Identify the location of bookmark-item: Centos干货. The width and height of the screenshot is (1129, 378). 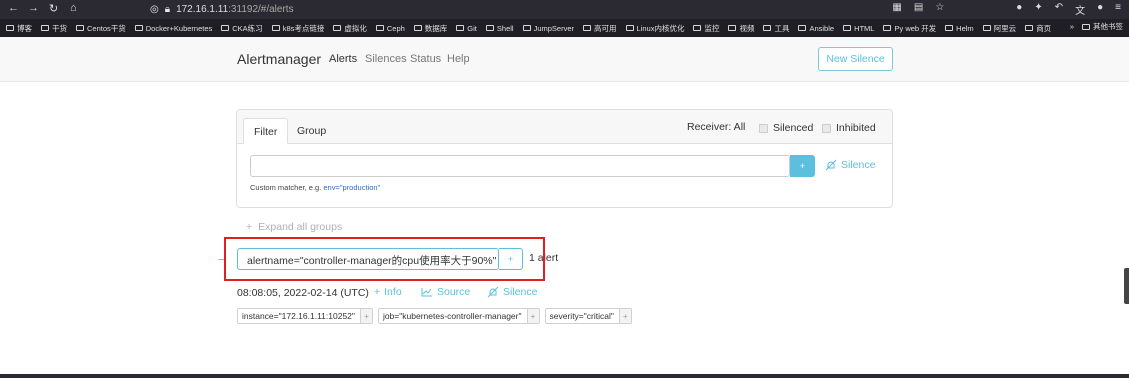
(101, 28).